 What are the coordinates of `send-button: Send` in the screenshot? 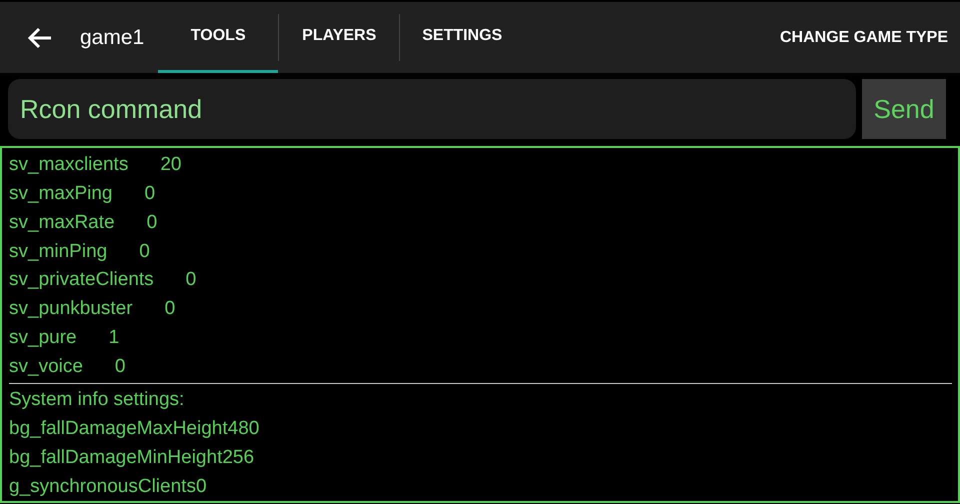 It's located at (904, 109).